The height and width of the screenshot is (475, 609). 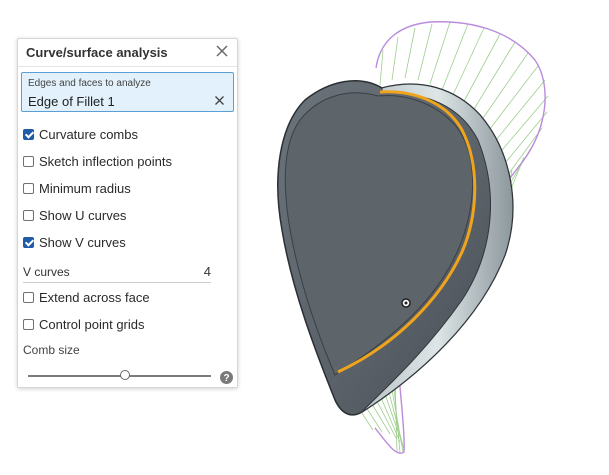 I want to click on minimum-radius-label: Minimum radius, so click(x=85, y=188).